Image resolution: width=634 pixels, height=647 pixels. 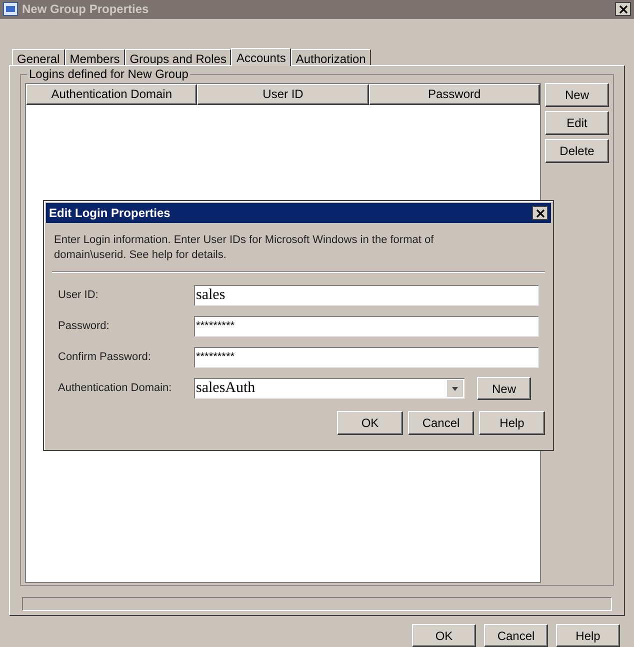 What do you see at coordinates (329, 388) in the screenshot?
I see `dropdown-field: salesAuth` at bounding box center [329, 388].